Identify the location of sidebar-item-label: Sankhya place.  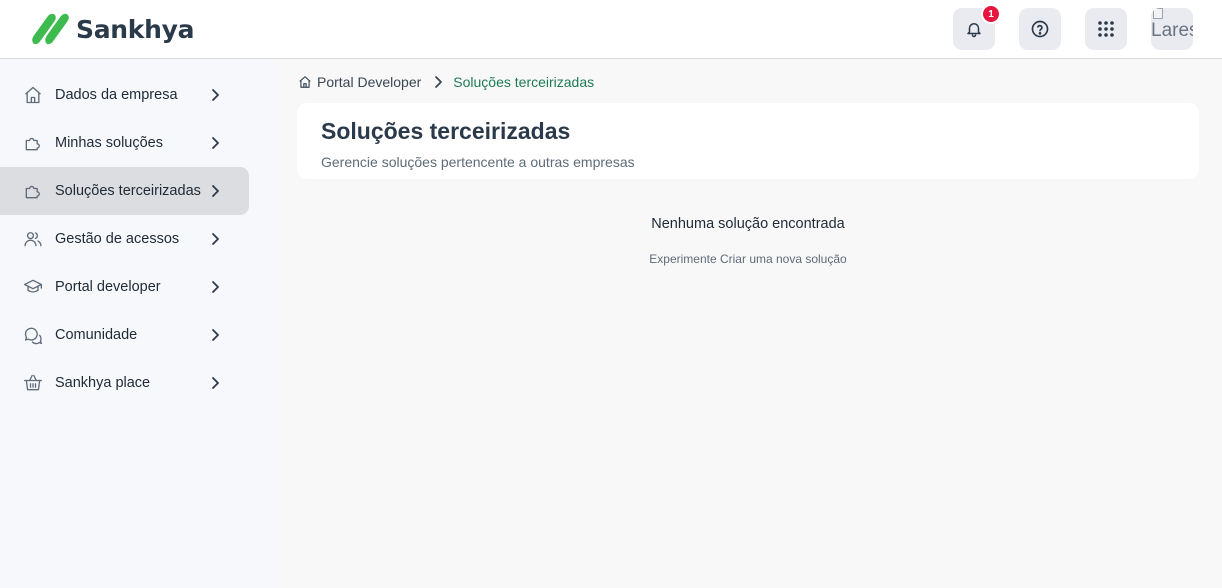
(103, 383).